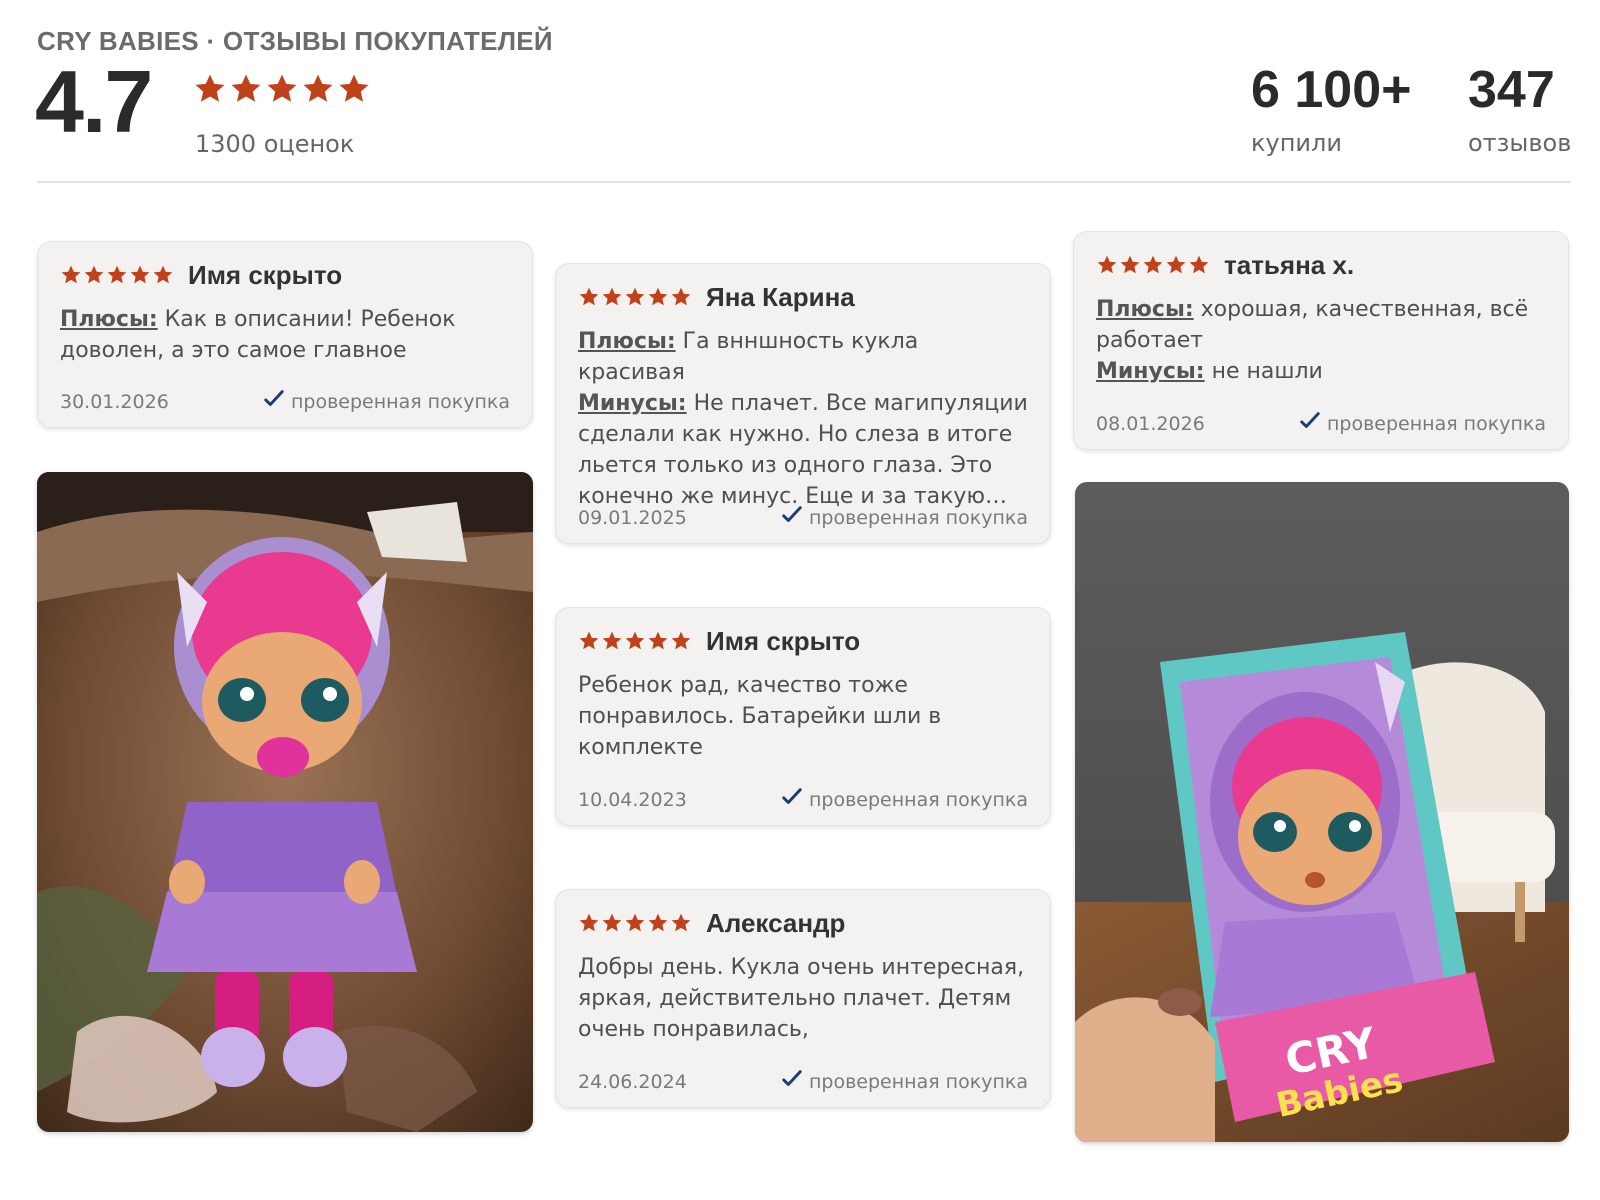  What do you see at coordinates (632, 1081) in the screenshot?
I see `review-date: 24.06.2024` at bounding box center [632, 1081].